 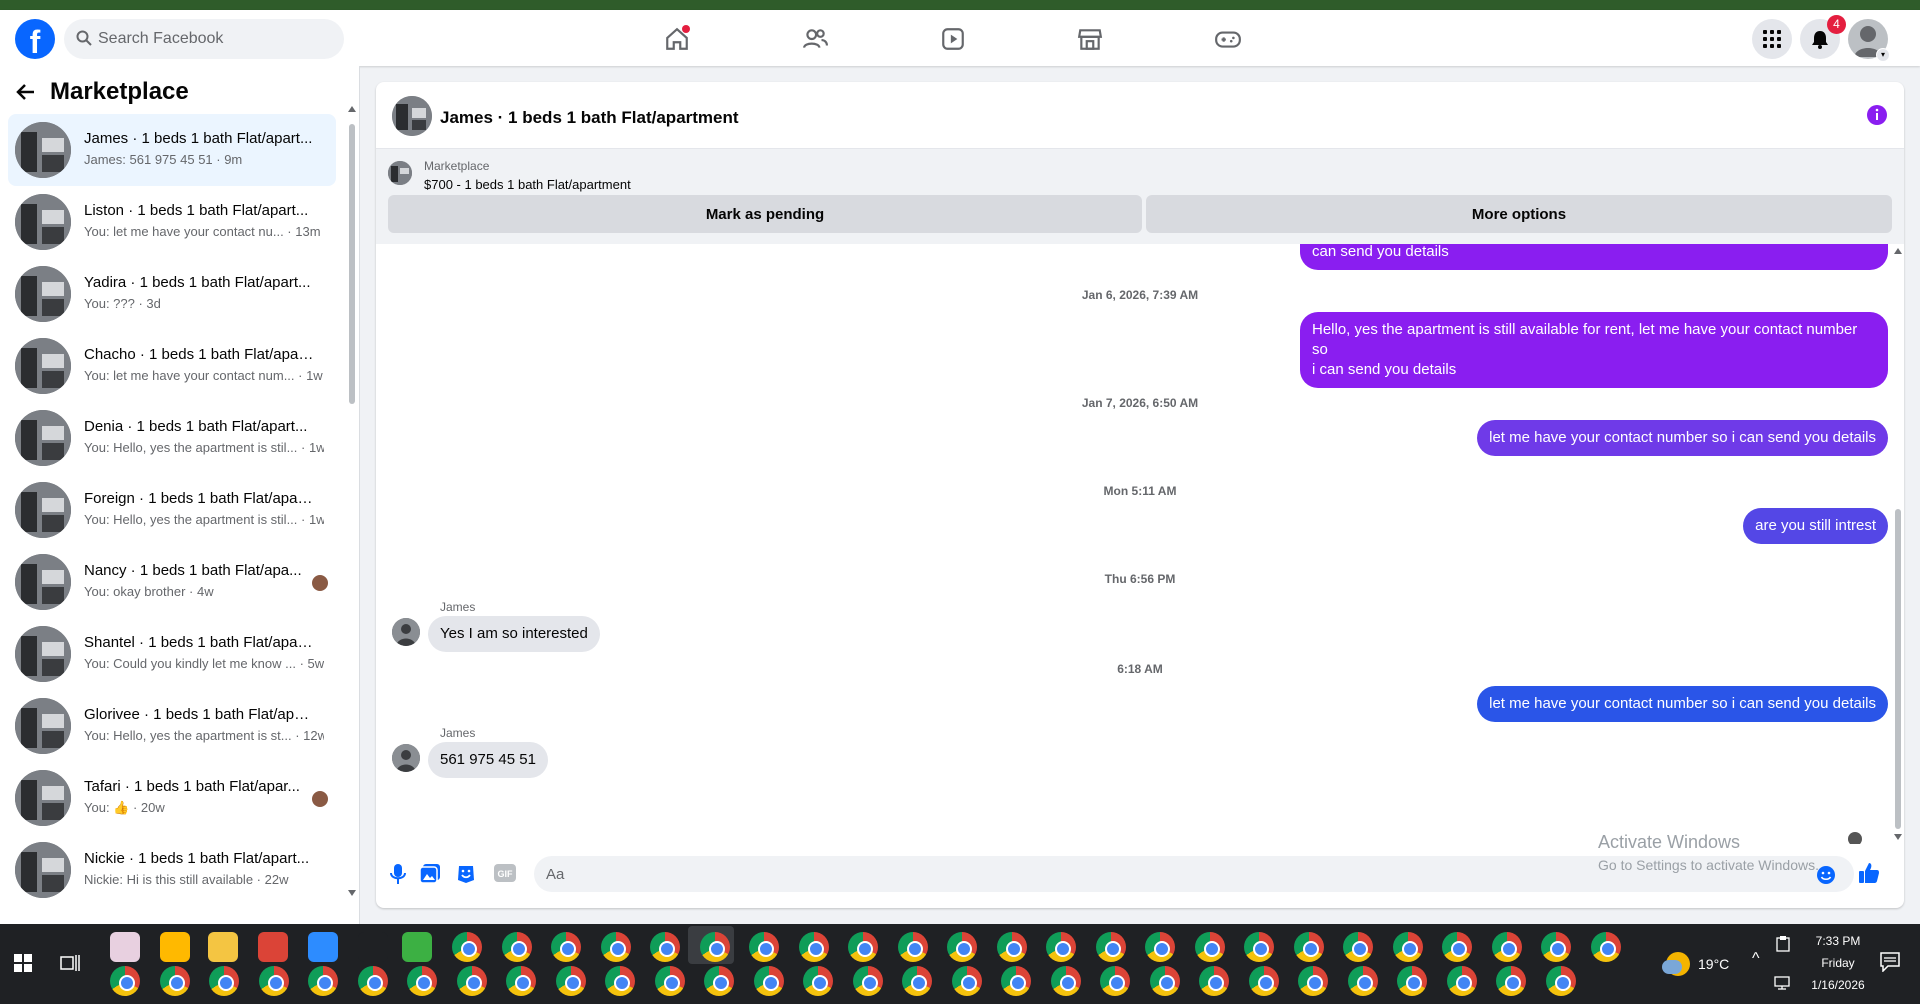 I want to click on message-bubble-outgoing: can send you details, so click(x=1594, y=257).